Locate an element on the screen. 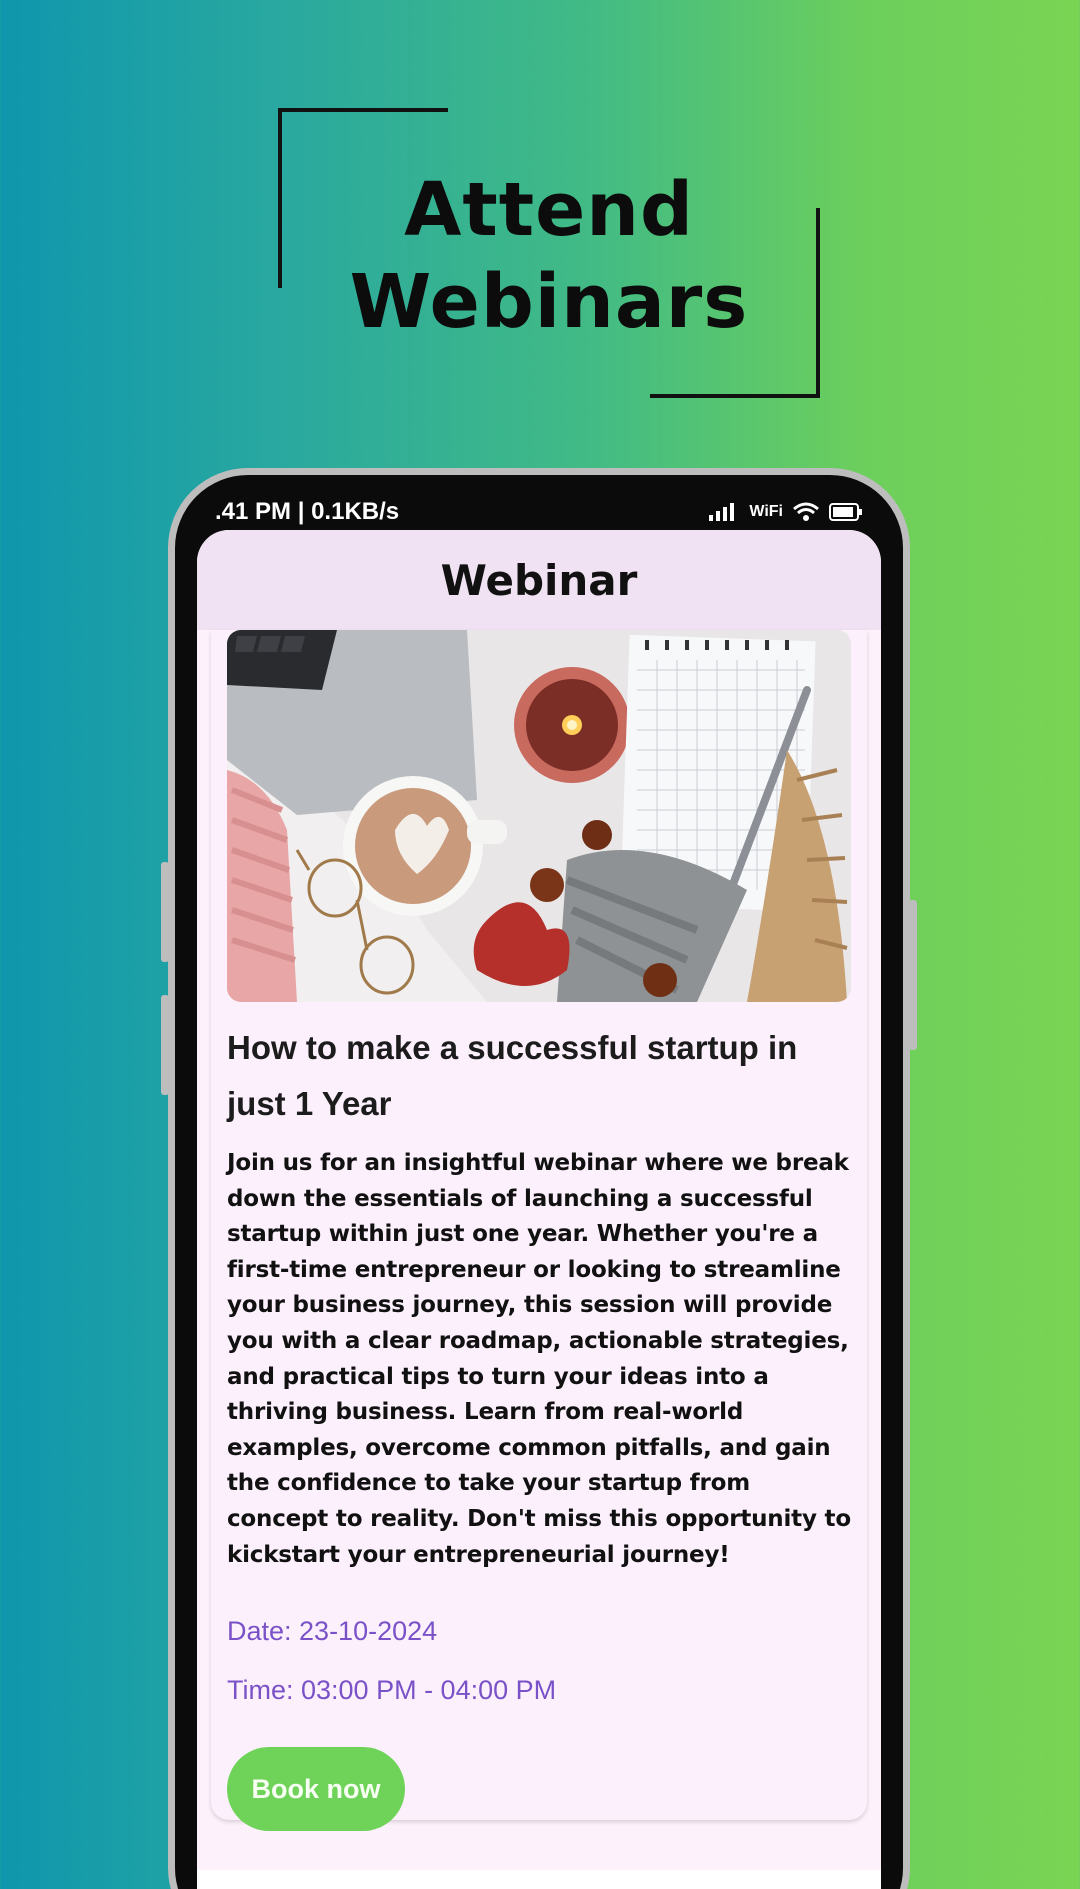  app-header: Webinar is located at coordinates (539, 580).